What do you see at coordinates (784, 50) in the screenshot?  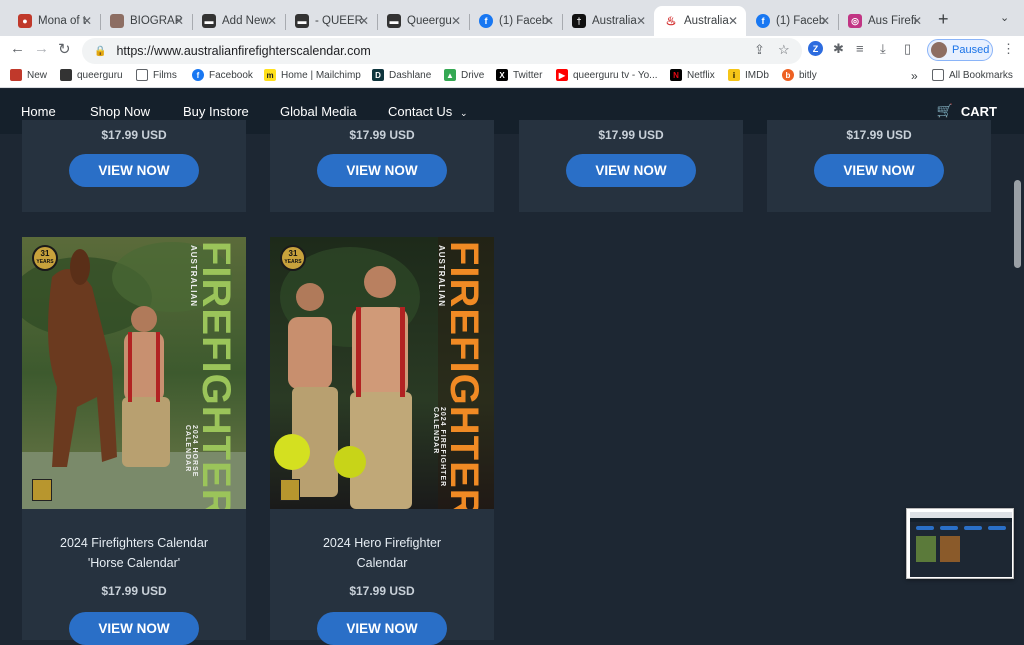 I see `bookmark-star-icon: ☆` at bounding box center [784, 50].